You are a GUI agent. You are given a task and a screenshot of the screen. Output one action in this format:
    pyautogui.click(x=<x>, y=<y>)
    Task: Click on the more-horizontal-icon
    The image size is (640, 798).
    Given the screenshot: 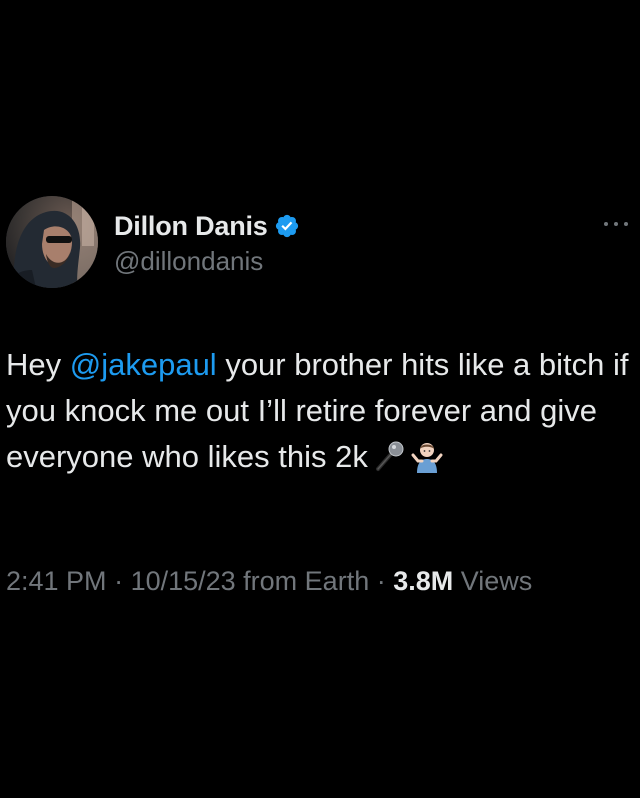 What is the action you would take?
    pyautogui.click(x=616, y=224)
    